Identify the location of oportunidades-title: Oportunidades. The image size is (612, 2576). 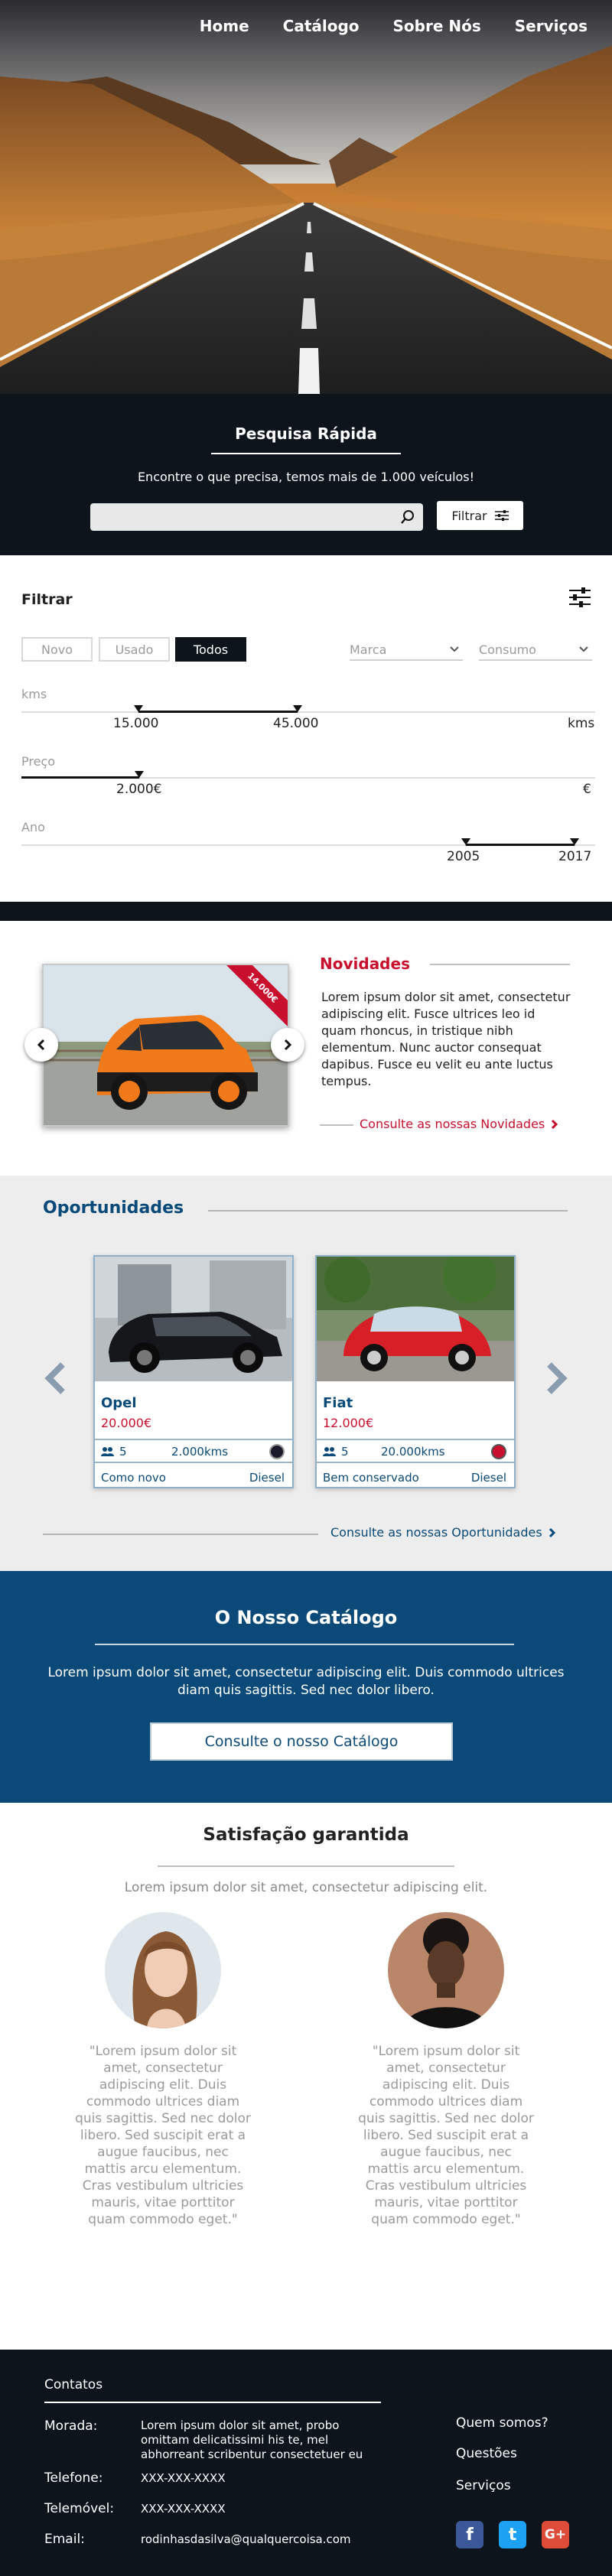
(113, 1208).